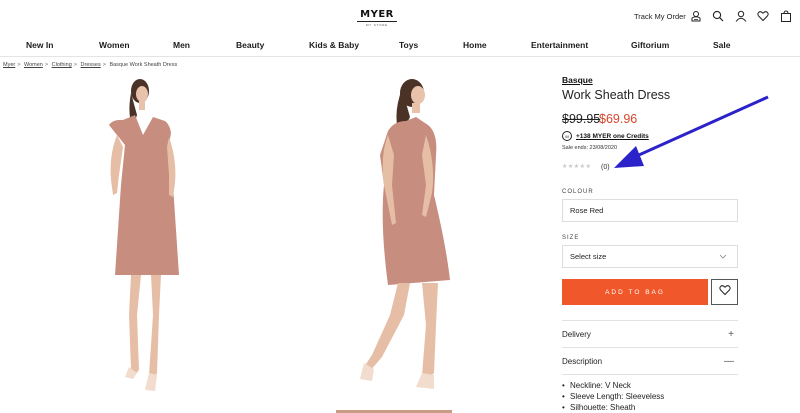 Image resolution: width=800 pixels, height=413 pixels. What do you see at coordinates (567, 136) in the screenshot?
I see `myer-one-icon: M` at bounding box center [567, 136].